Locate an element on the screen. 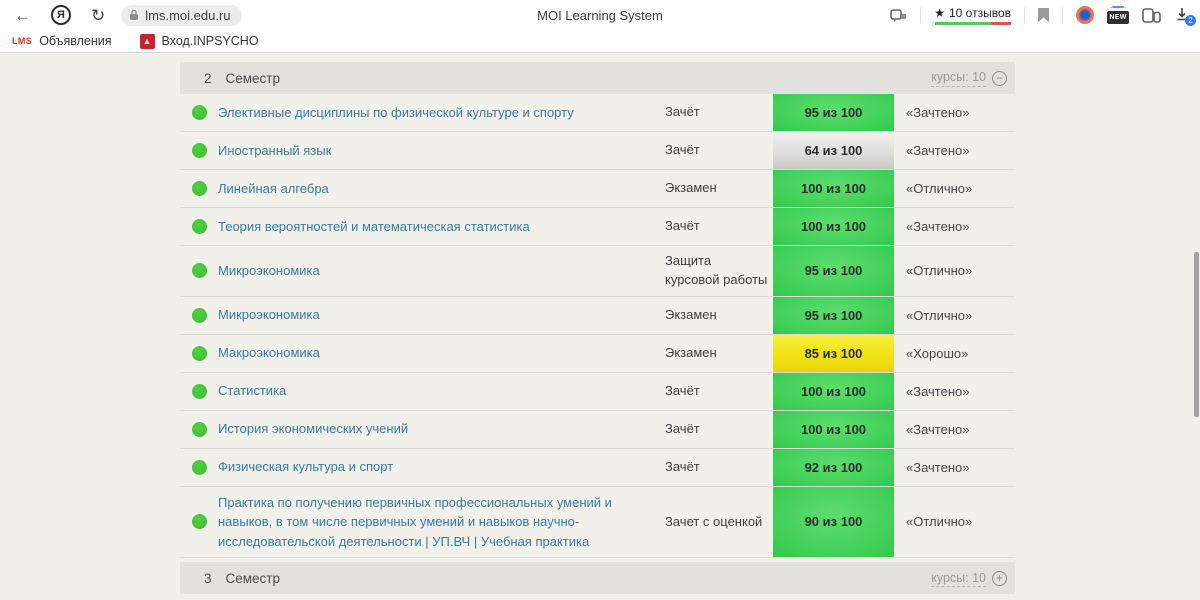  back-icon: ← is located at coordinates (22, 15).